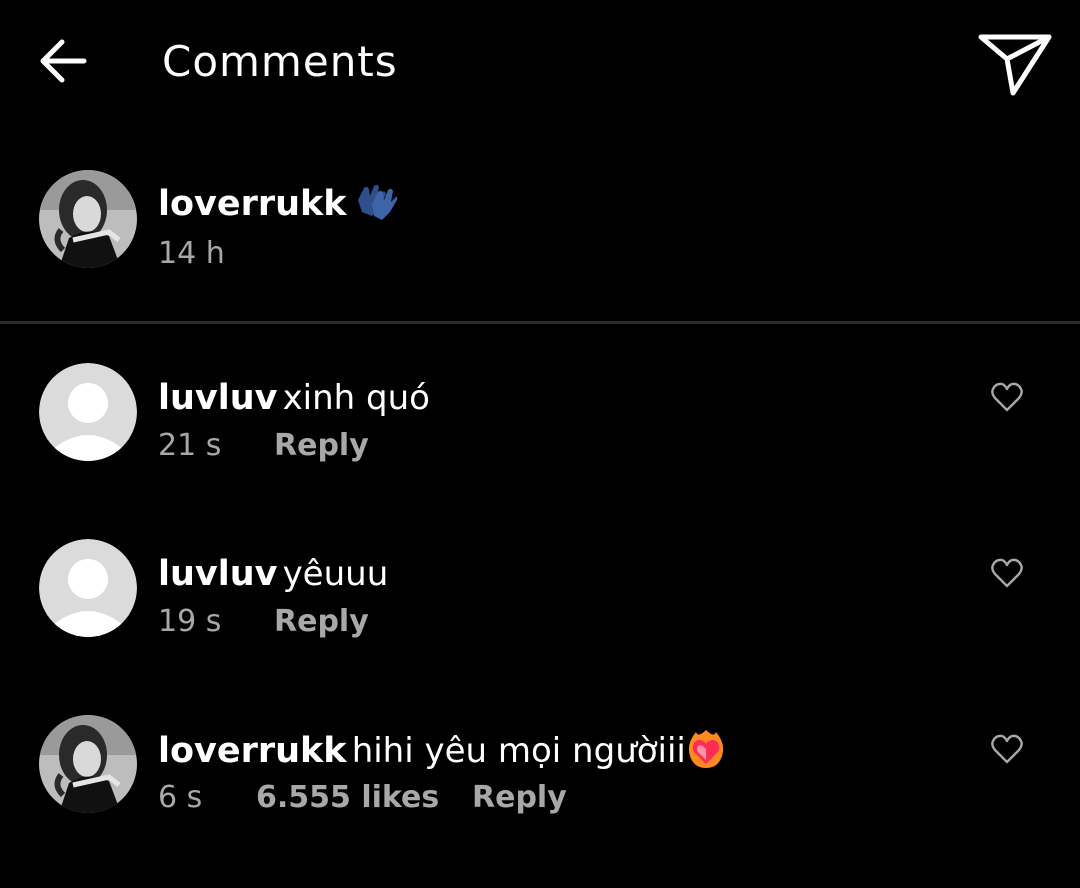 The height and width of the screenshot is (888, 1080). I want to click on gloves-emoji, so click(375, 210).